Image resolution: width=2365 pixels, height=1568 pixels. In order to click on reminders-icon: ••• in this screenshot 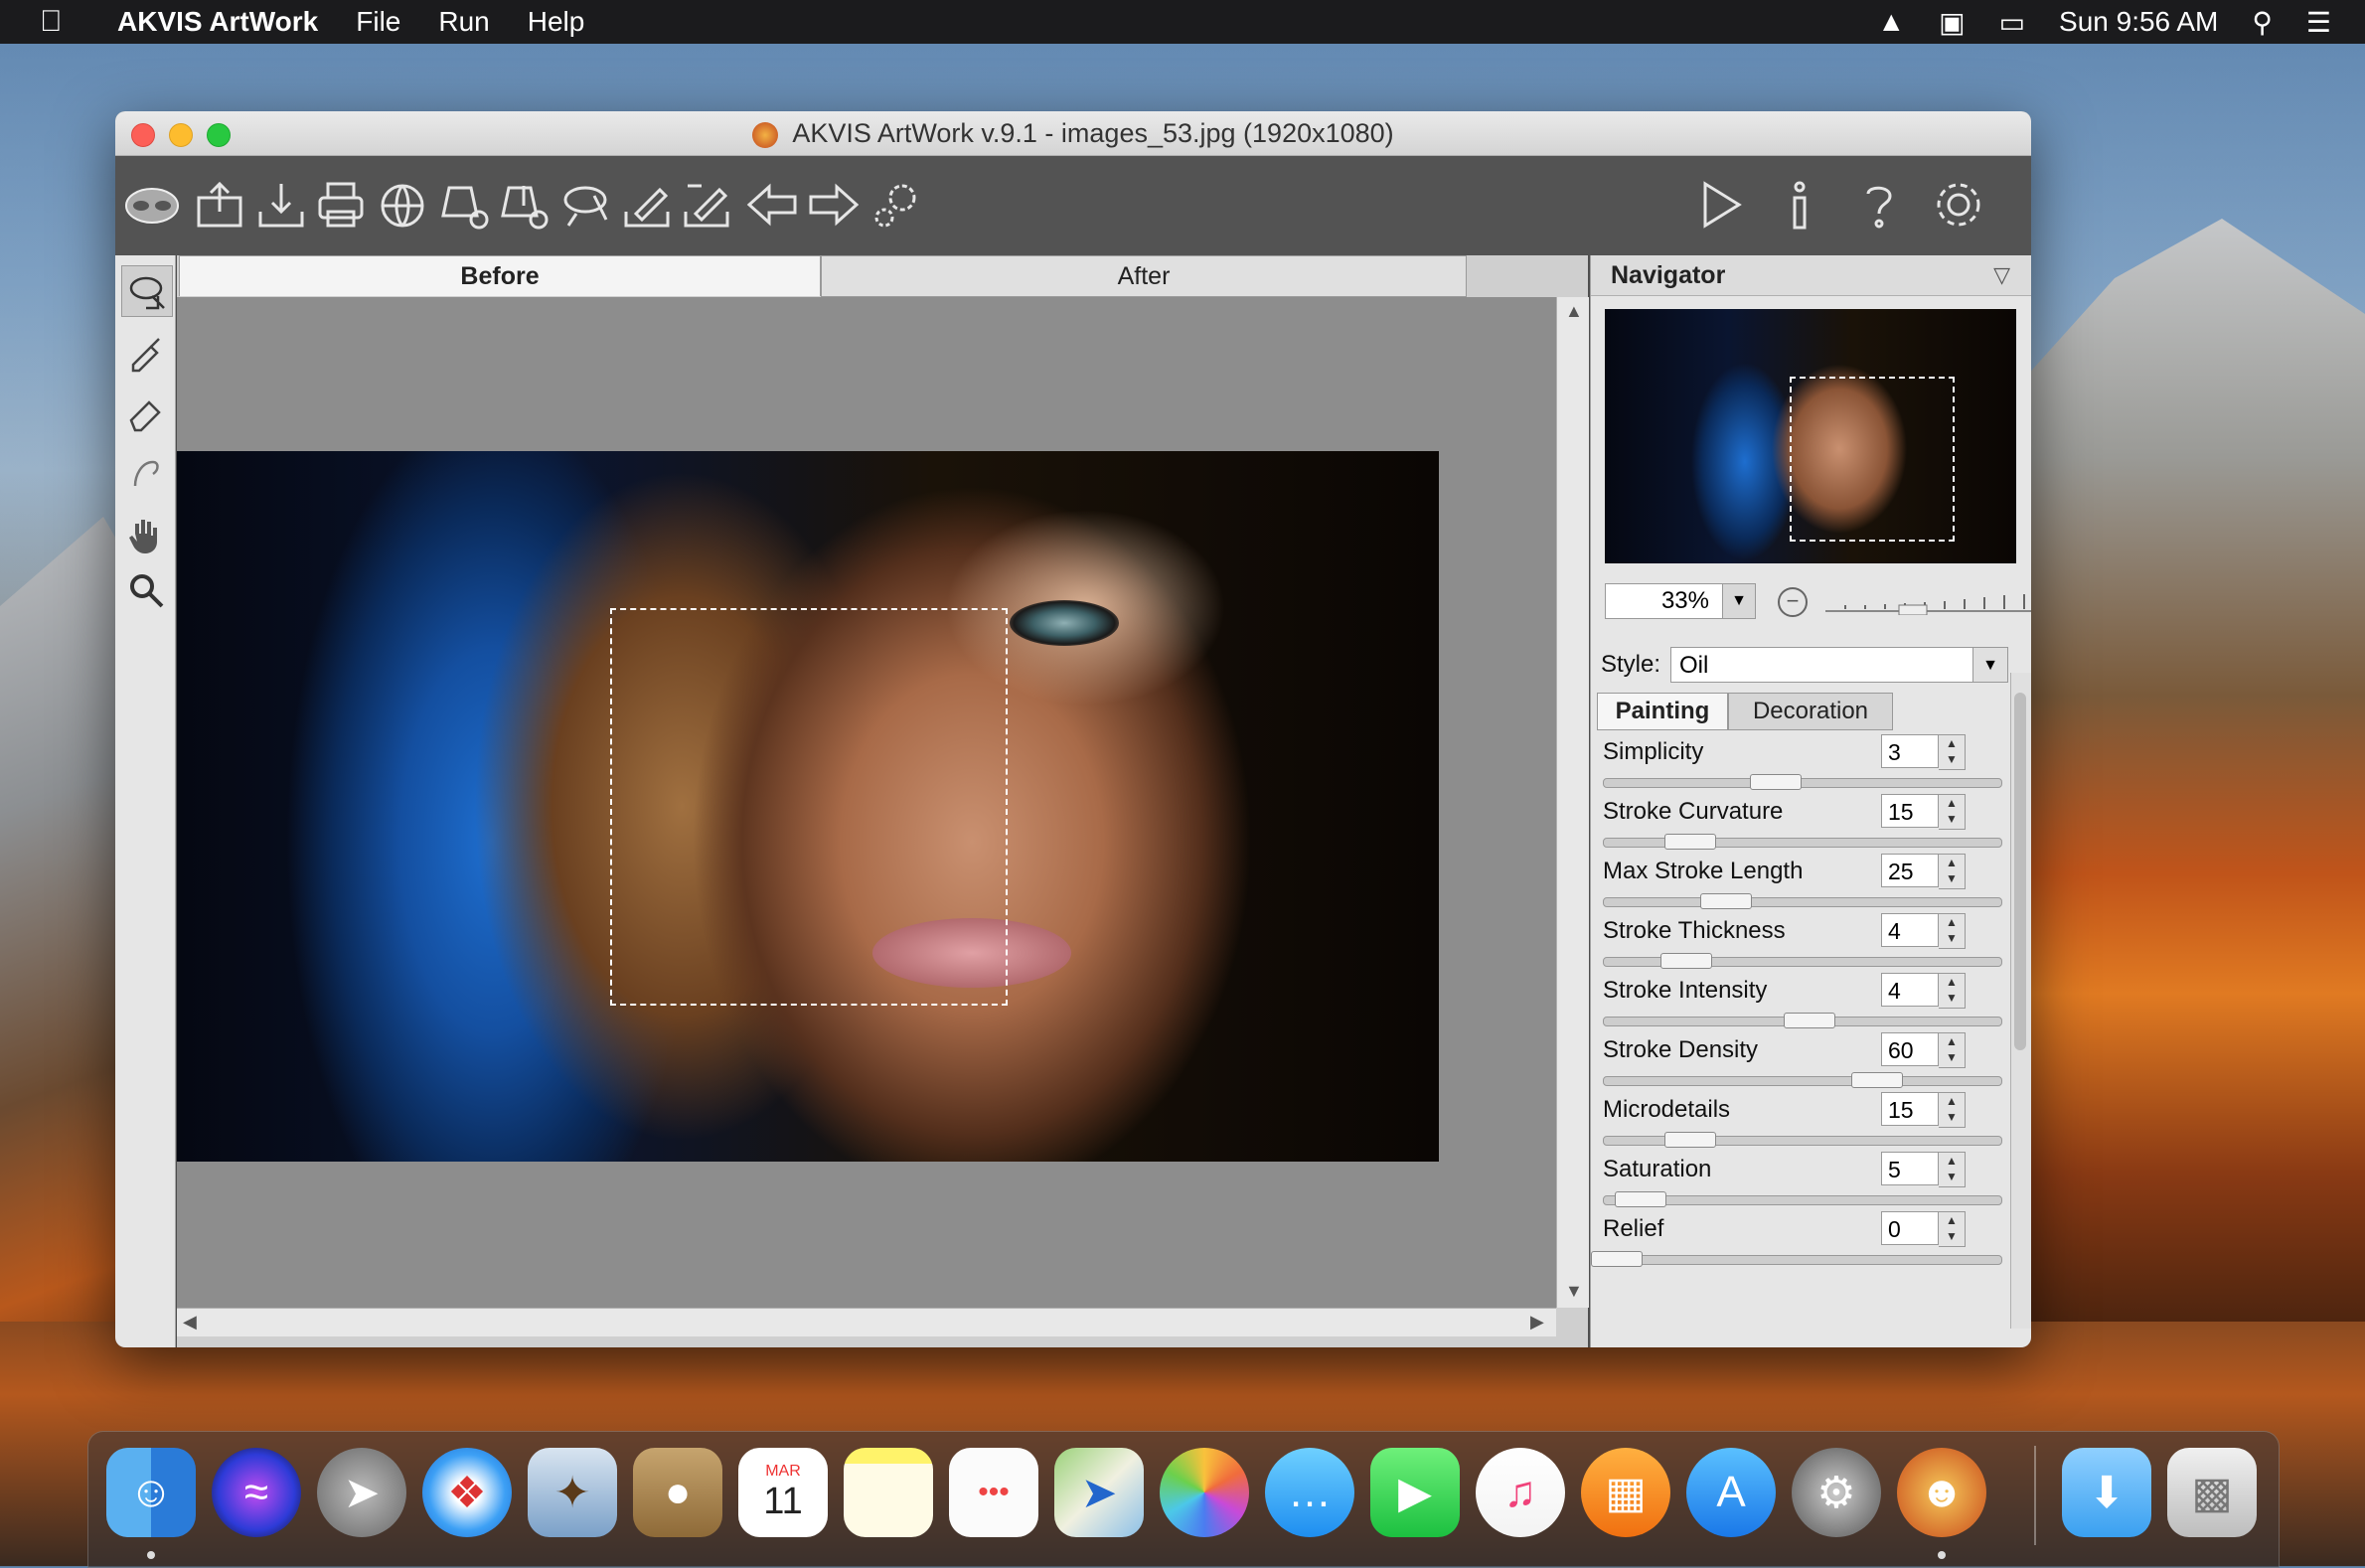, I will do `click(994, 1492)`.